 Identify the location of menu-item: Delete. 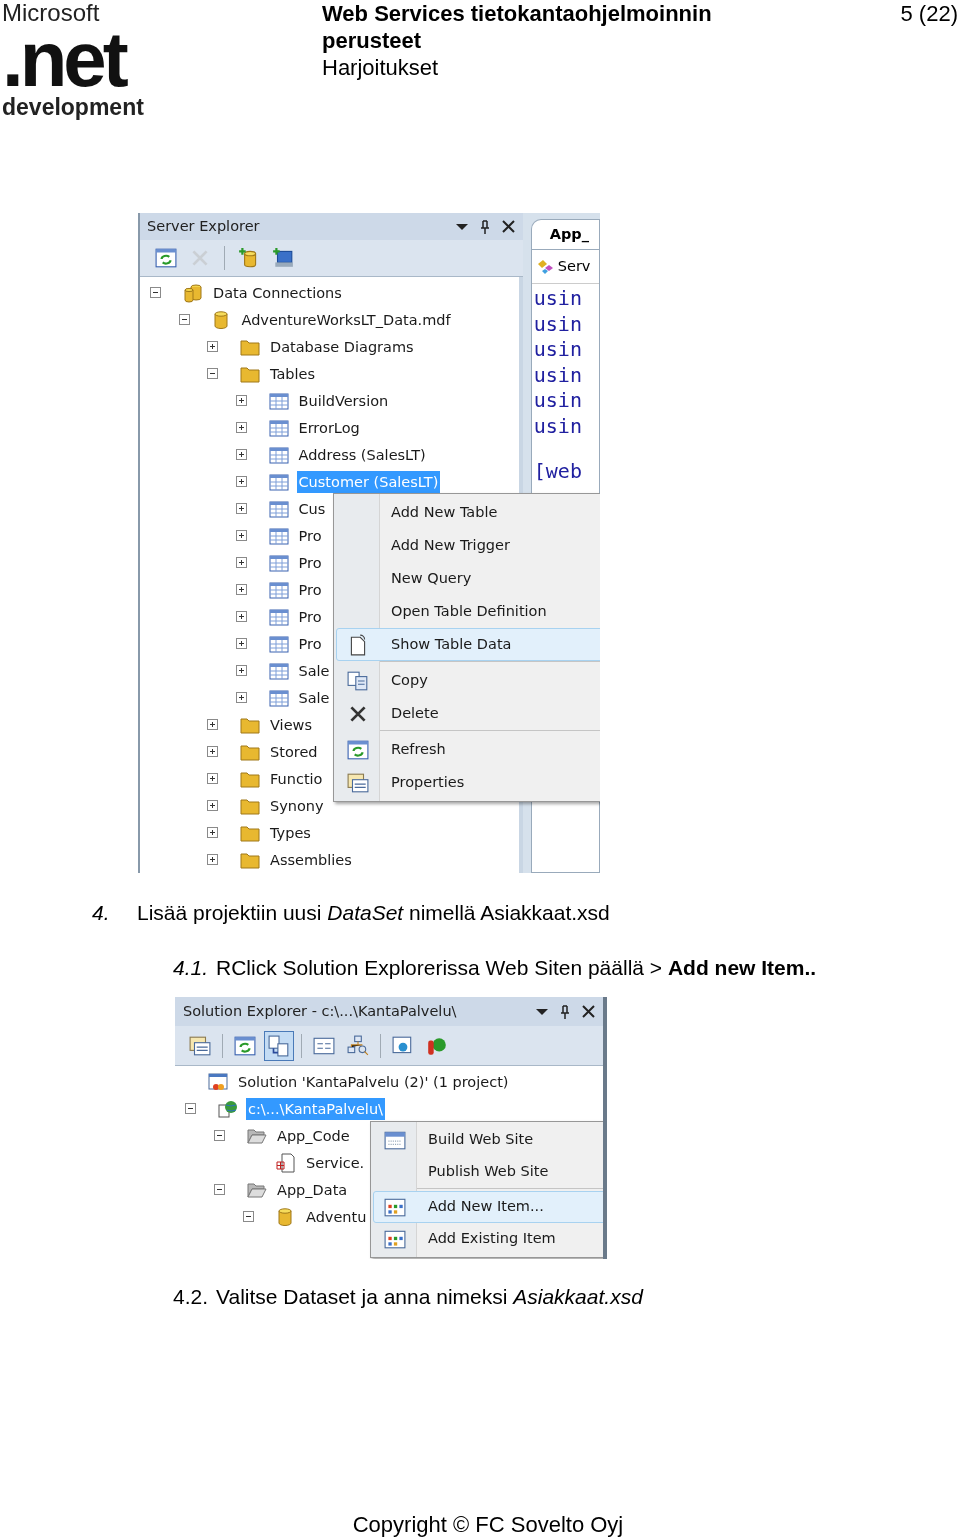
(468, 713).